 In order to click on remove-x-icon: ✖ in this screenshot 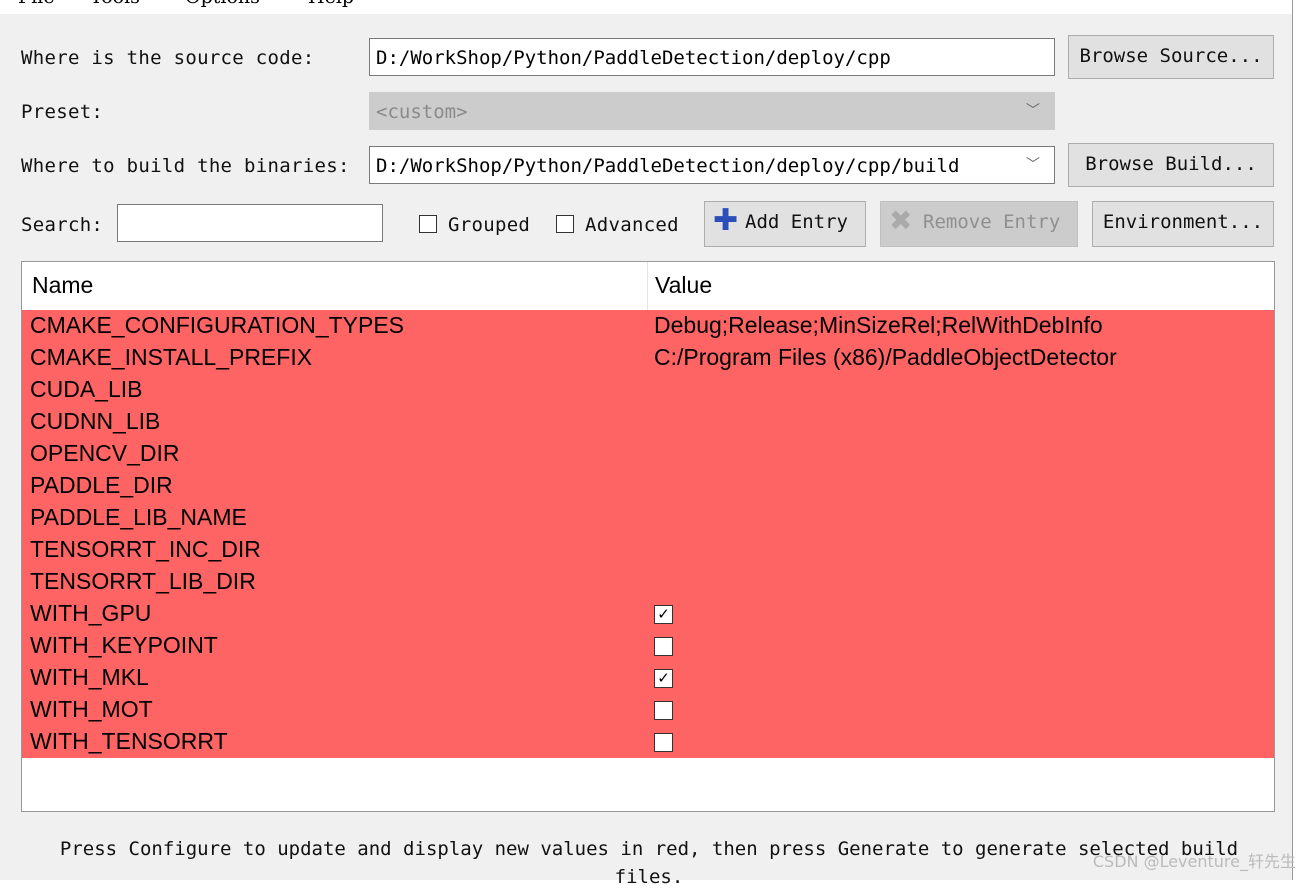, I will do `click(901, 220)`.